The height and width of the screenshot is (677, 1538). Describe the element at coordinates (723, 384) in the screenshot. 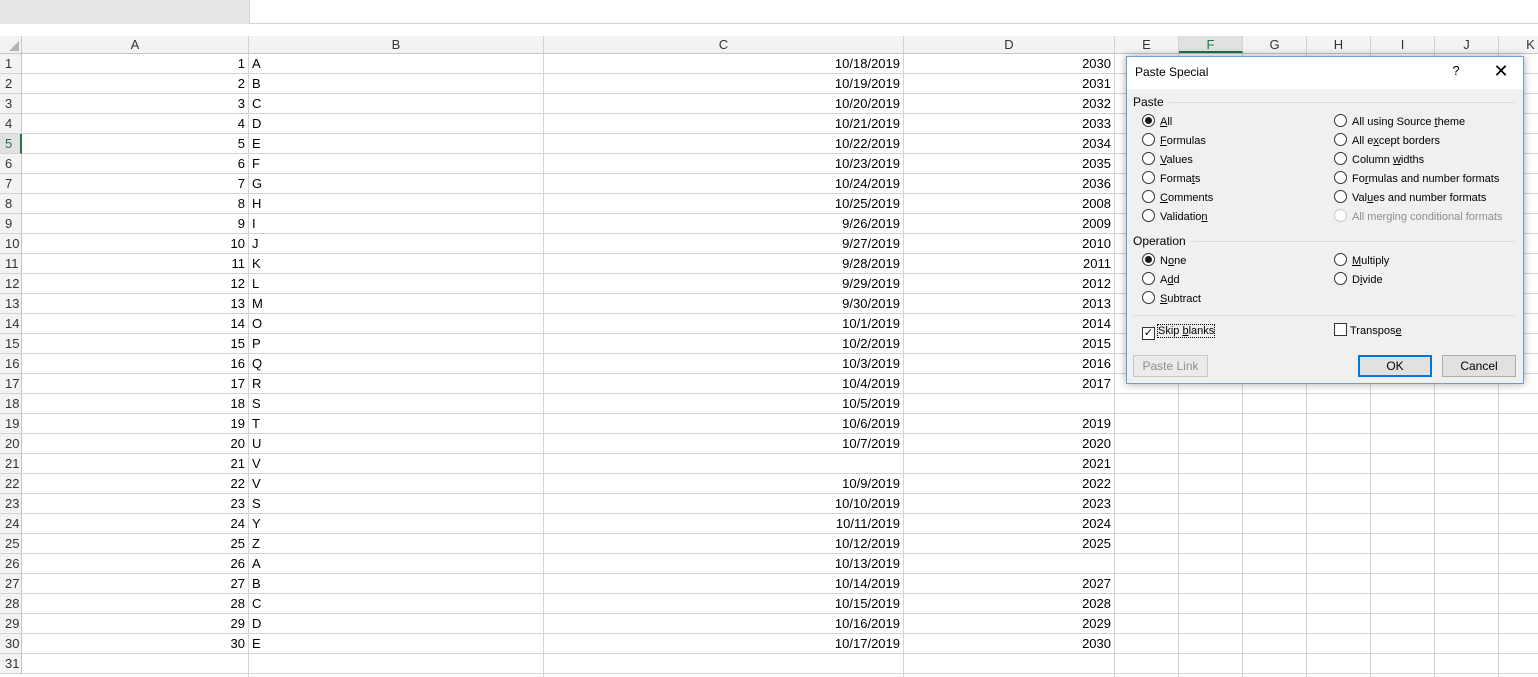

I see `cell-c: 10/4/2019` at that location.